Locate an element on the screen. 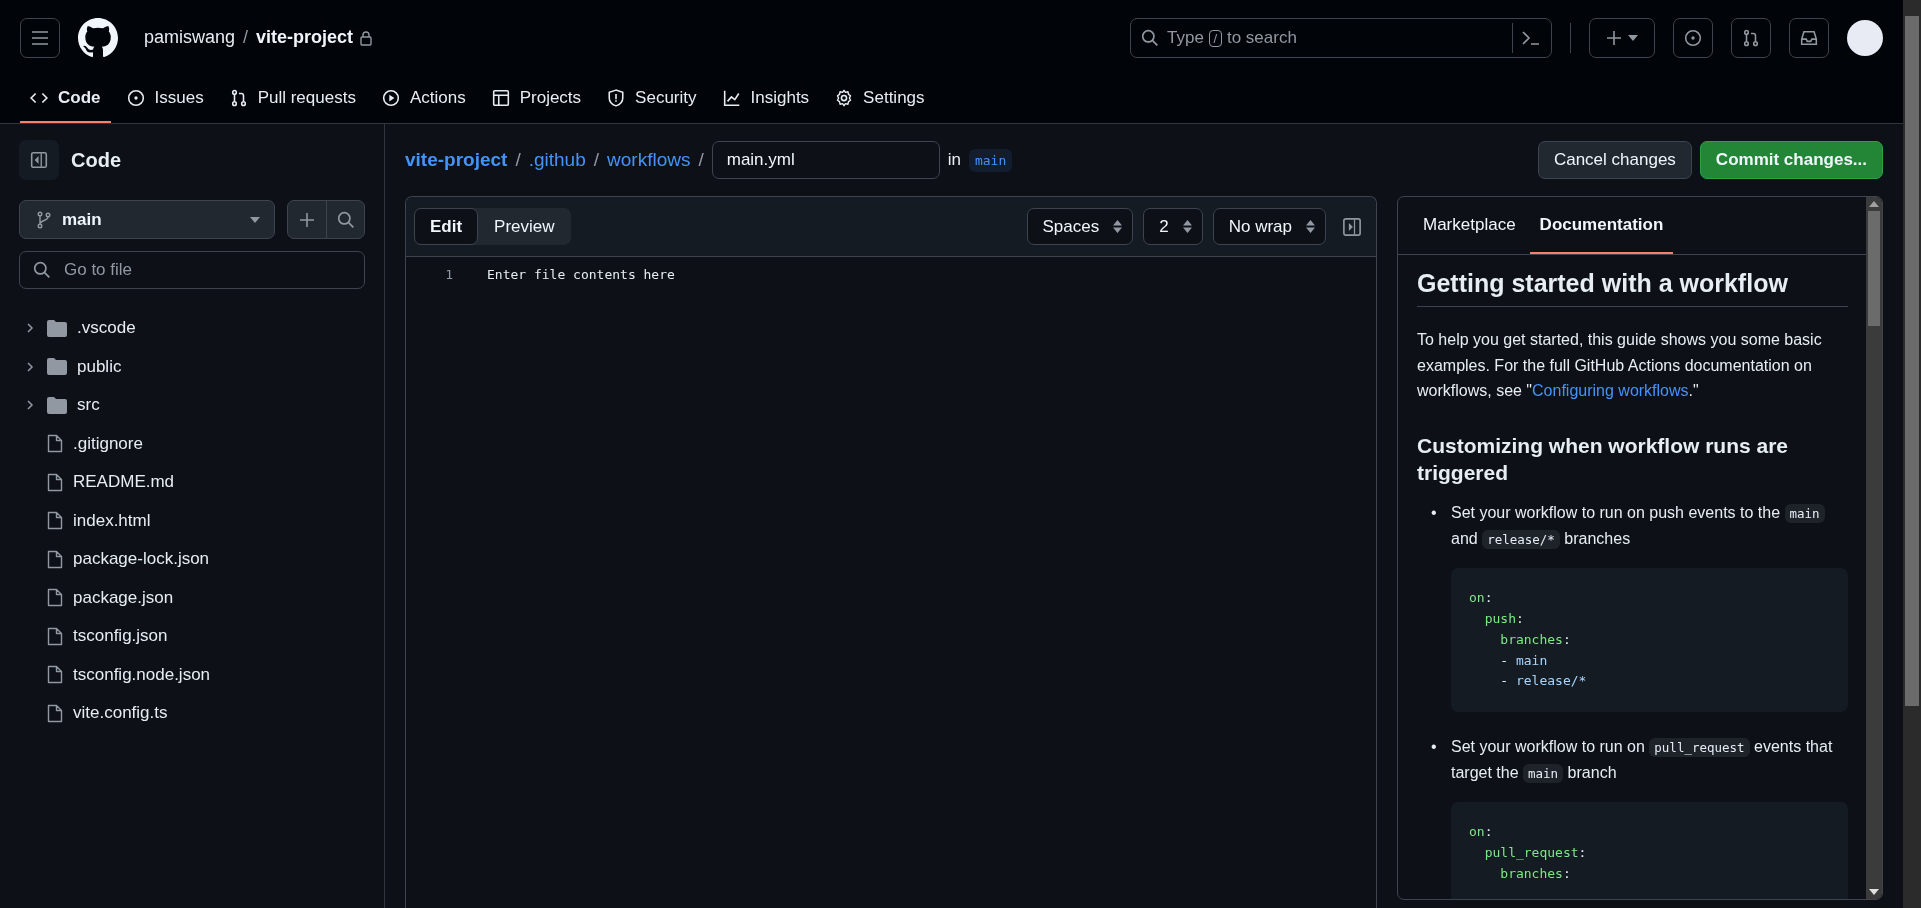 The image size is (1921, 908). shield-icon is located at coordinates (616, 98).